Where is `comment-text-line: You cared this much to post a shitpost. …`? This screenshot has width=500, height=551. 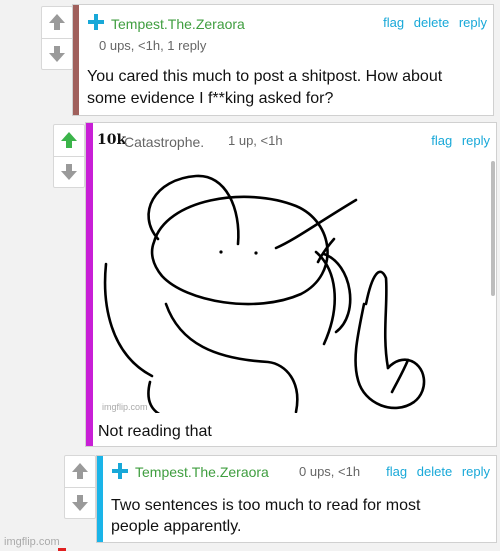 comment-text-line: You cared this much to post a shitpost. … is located at coordinates (265, 76).